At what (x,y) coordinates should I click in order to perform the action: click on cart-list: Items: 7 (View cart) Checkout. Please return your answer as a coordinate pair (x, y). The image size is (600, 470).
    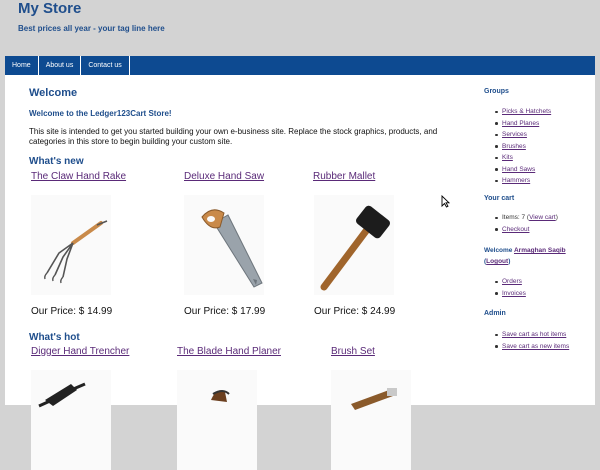
    Looking at the image, I should click on (526, 224).